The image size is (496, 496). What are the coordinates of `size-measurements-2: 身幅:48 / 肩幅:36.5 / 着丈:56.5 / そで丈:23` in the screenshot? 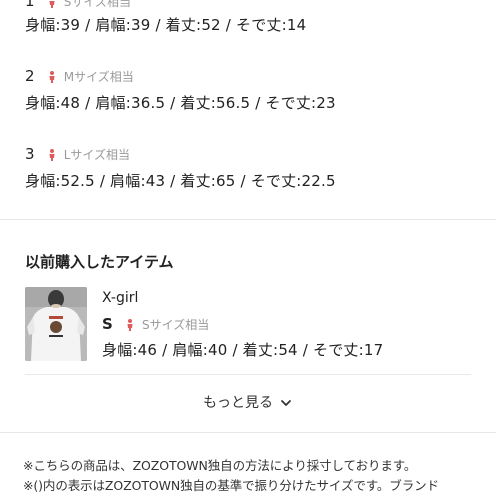 It's located at (180, 103).